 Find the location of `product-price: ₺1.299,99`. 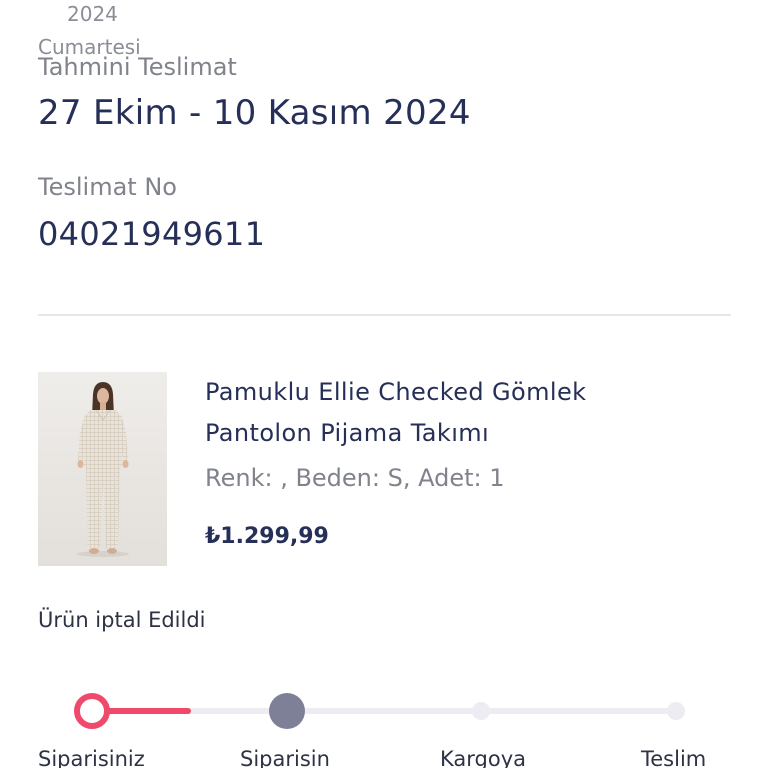

product-price: ₺1.299,99 is located at coordinates (267, 536).